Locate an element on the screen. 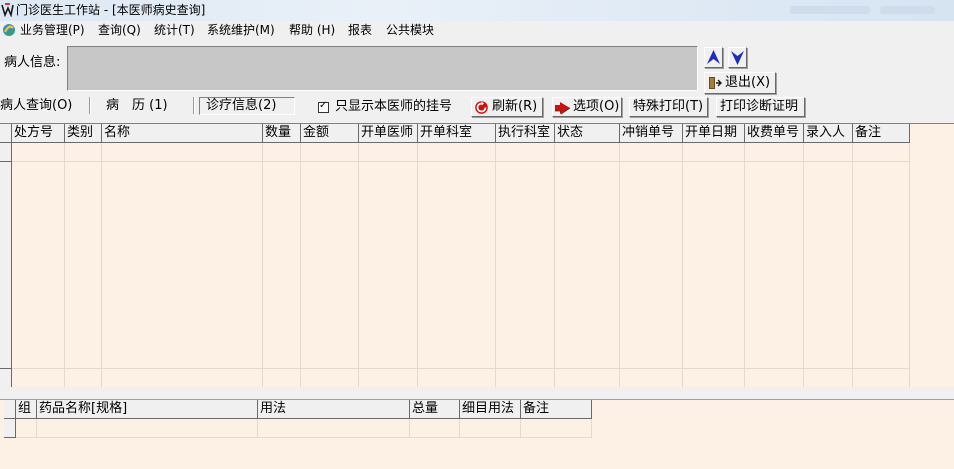 The height and width of the screenshot is (469, 954). menu-query: 查询(Q) is located at coordinates (119, 30).